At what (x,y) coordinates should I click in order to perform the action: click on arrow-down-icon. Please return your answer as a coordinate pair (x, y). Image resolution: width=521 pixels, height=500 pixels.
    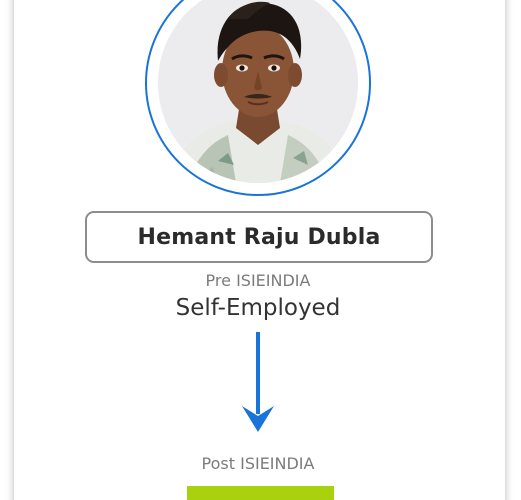
    Looking at the image, I should click on (258, 382).